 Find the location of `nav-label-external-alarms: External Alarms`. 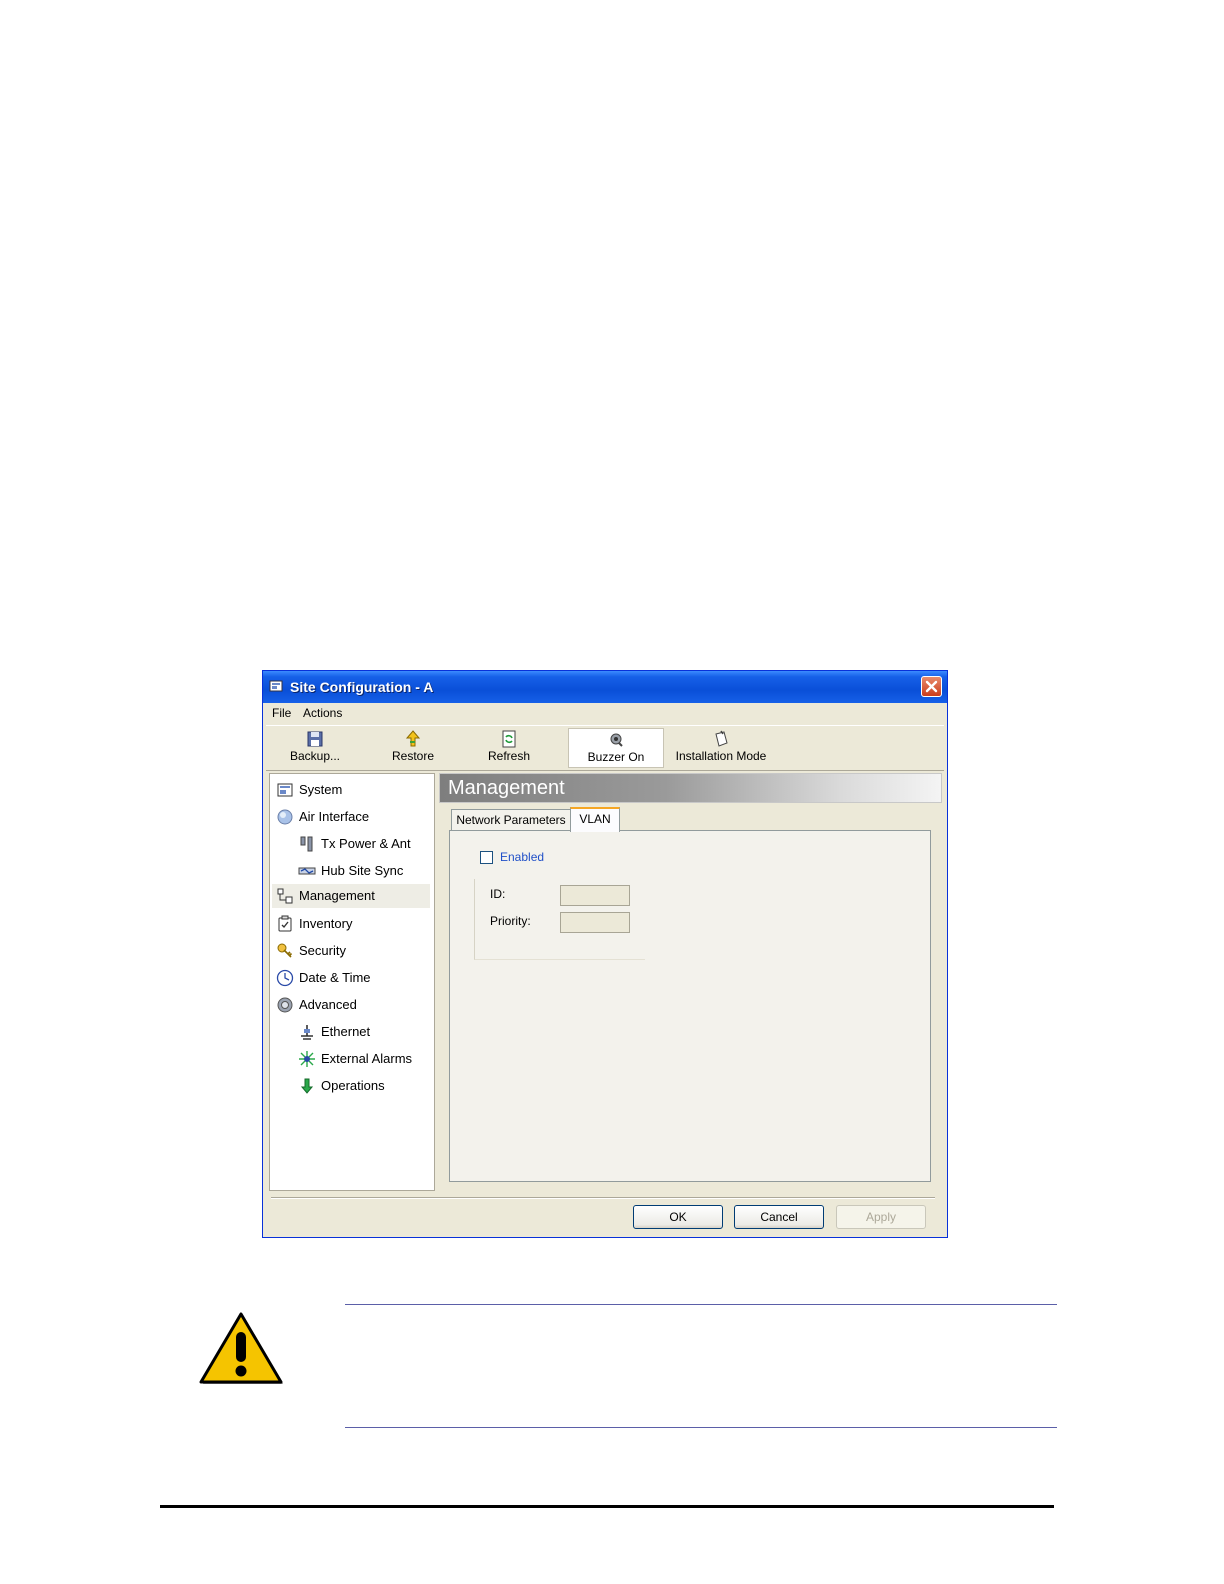

nav-label-external-alarms: External Alarms is located at coordinates (367, 1058).